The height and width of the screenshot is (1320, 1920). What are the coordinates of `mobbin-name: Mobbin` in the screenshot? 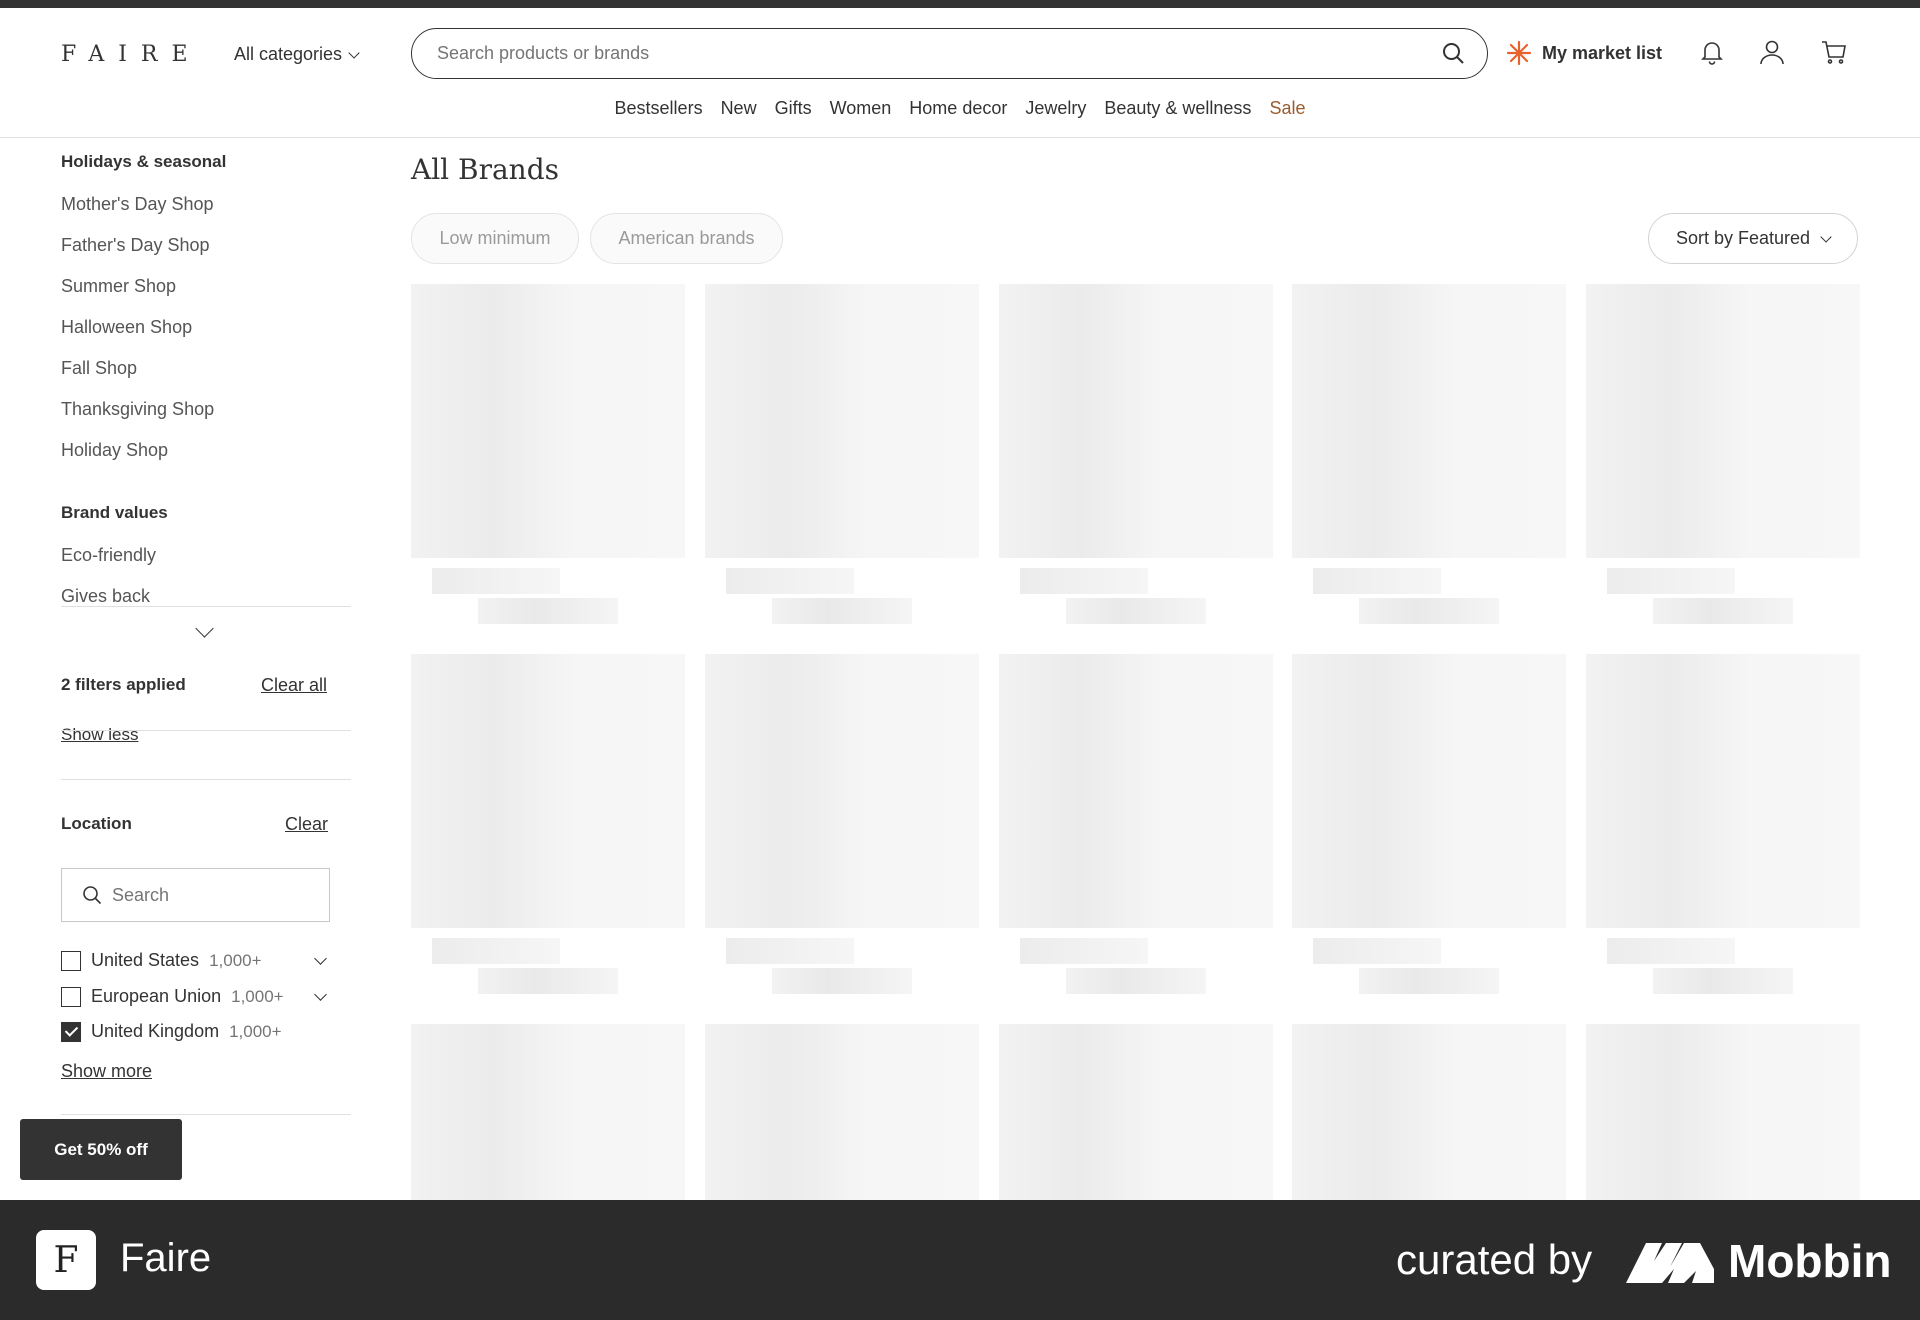 It's located at (1810, 1261).